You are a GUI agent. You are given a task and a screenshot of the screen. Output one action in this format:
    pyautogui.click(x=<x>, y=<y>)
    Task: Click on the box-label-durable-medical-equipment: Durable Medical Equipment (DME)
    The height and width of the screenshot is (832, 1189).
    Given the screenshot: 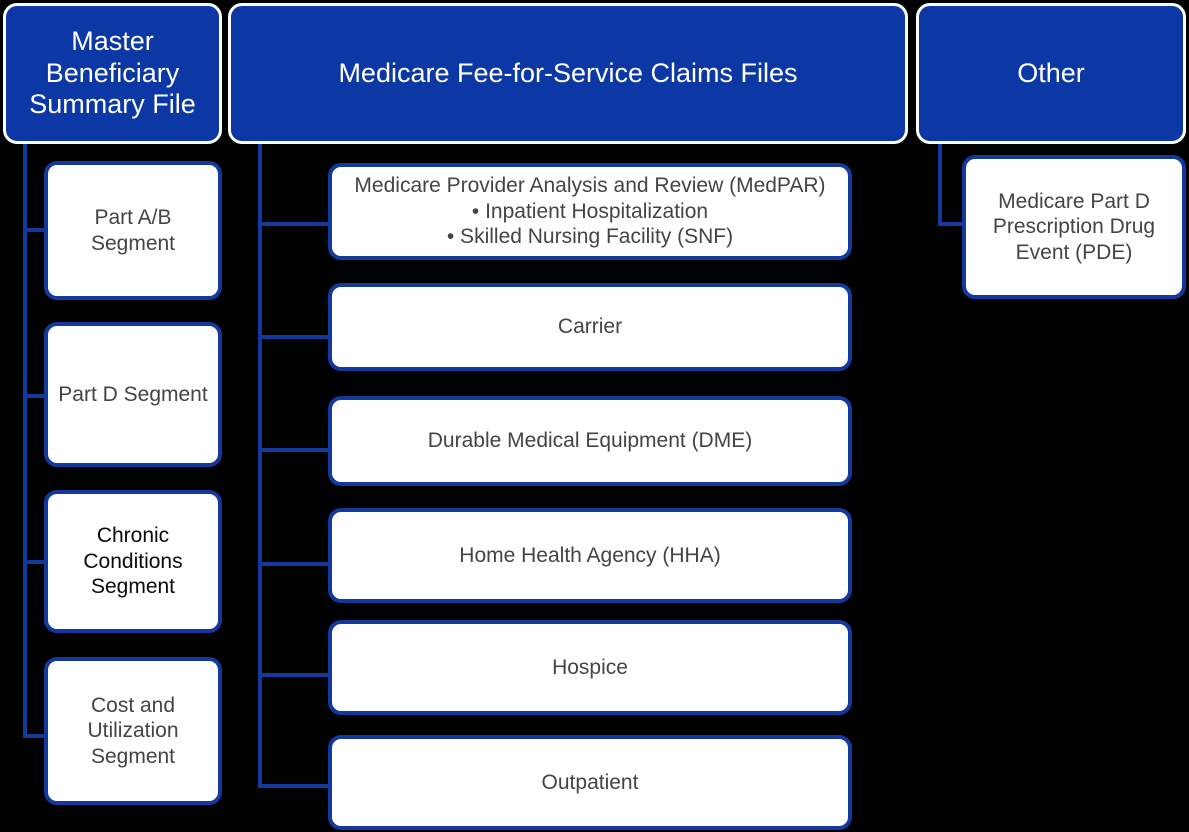 What is the action you would take?
    pyautogui.click(x=590, y=441)
    